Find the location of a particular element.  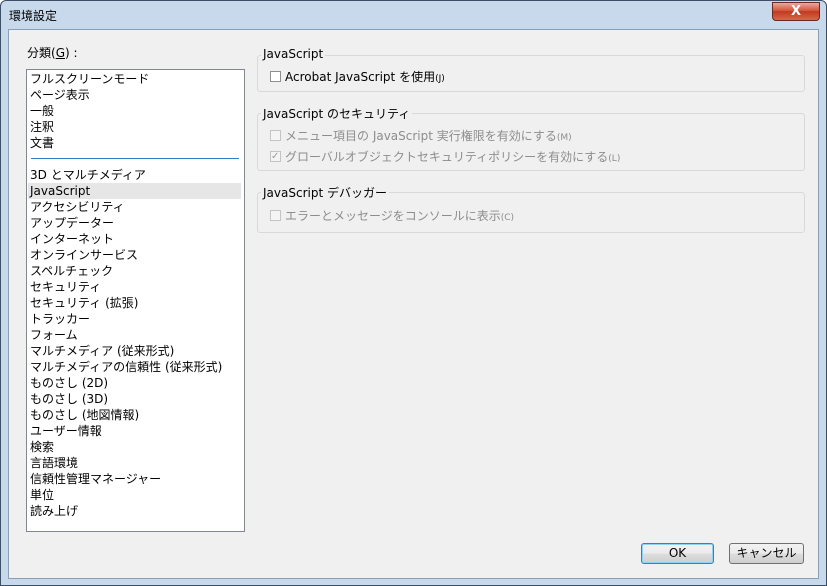

category-item: ページ表示 is located at coordinates (60, 95).